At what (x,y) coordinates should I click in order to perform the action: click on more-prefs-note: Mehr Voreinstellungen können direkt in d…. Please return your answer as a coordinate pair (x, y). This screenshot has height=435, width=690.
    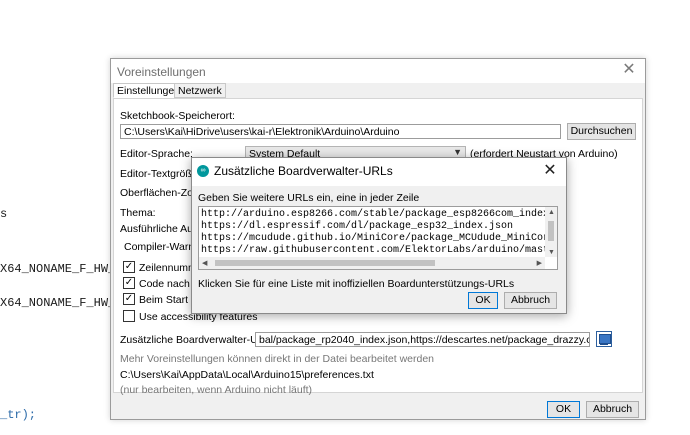
    Looking at the image, I should click on (277, 359).